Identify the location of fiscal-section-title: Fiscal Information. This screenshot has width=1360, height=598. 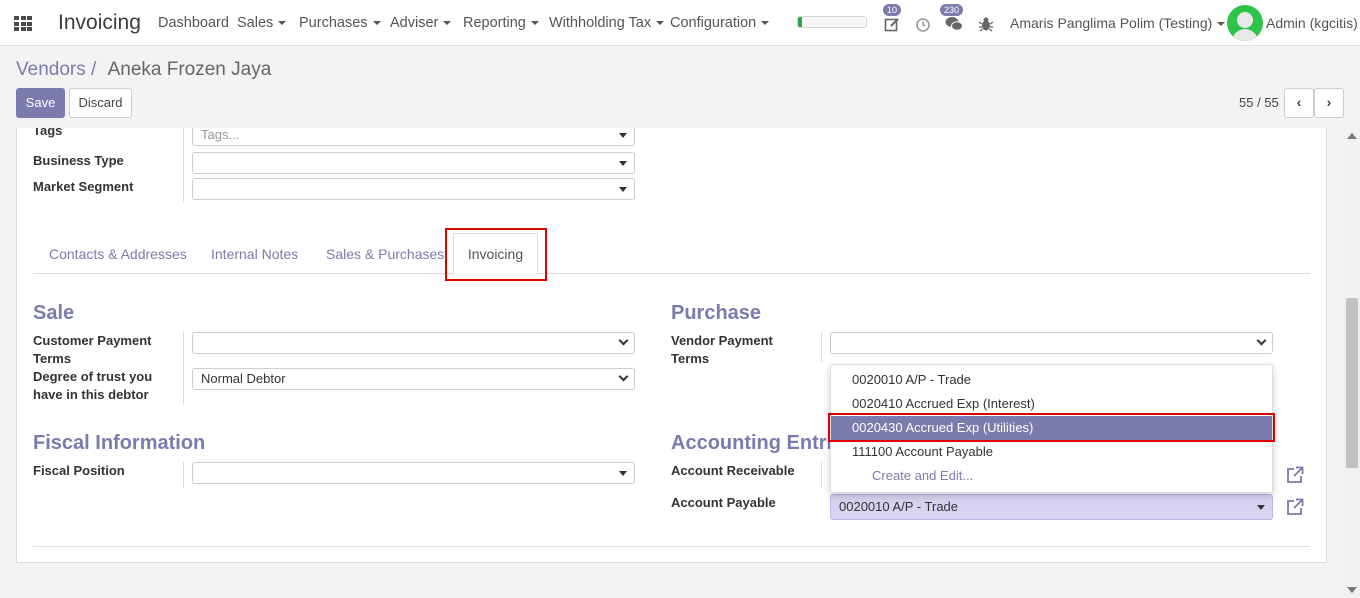
(119, 443).